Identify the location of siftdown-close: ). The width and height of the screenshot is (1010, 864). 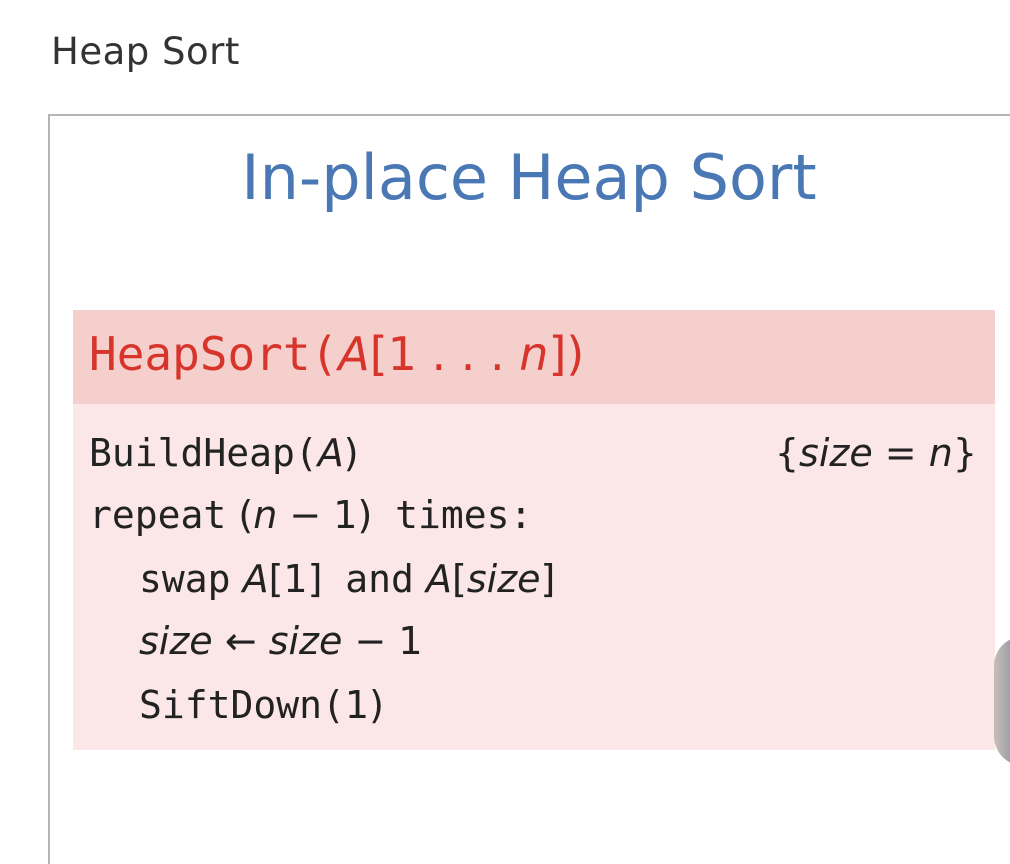
(376, 705).